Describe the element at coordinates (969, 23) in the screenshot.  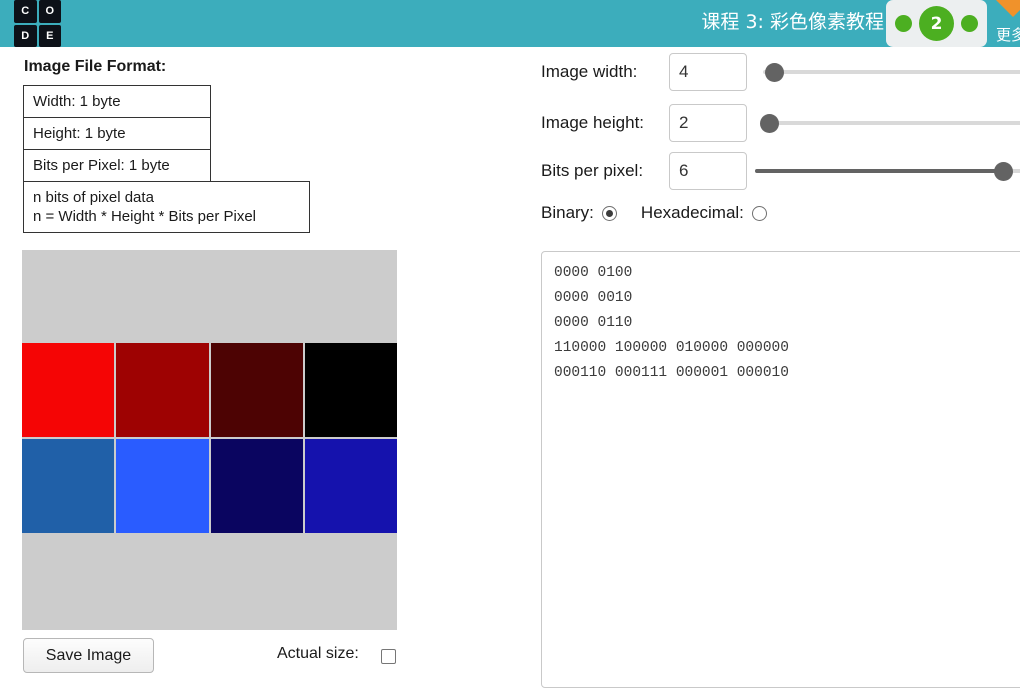
I see `progress-dot-next` at that location.